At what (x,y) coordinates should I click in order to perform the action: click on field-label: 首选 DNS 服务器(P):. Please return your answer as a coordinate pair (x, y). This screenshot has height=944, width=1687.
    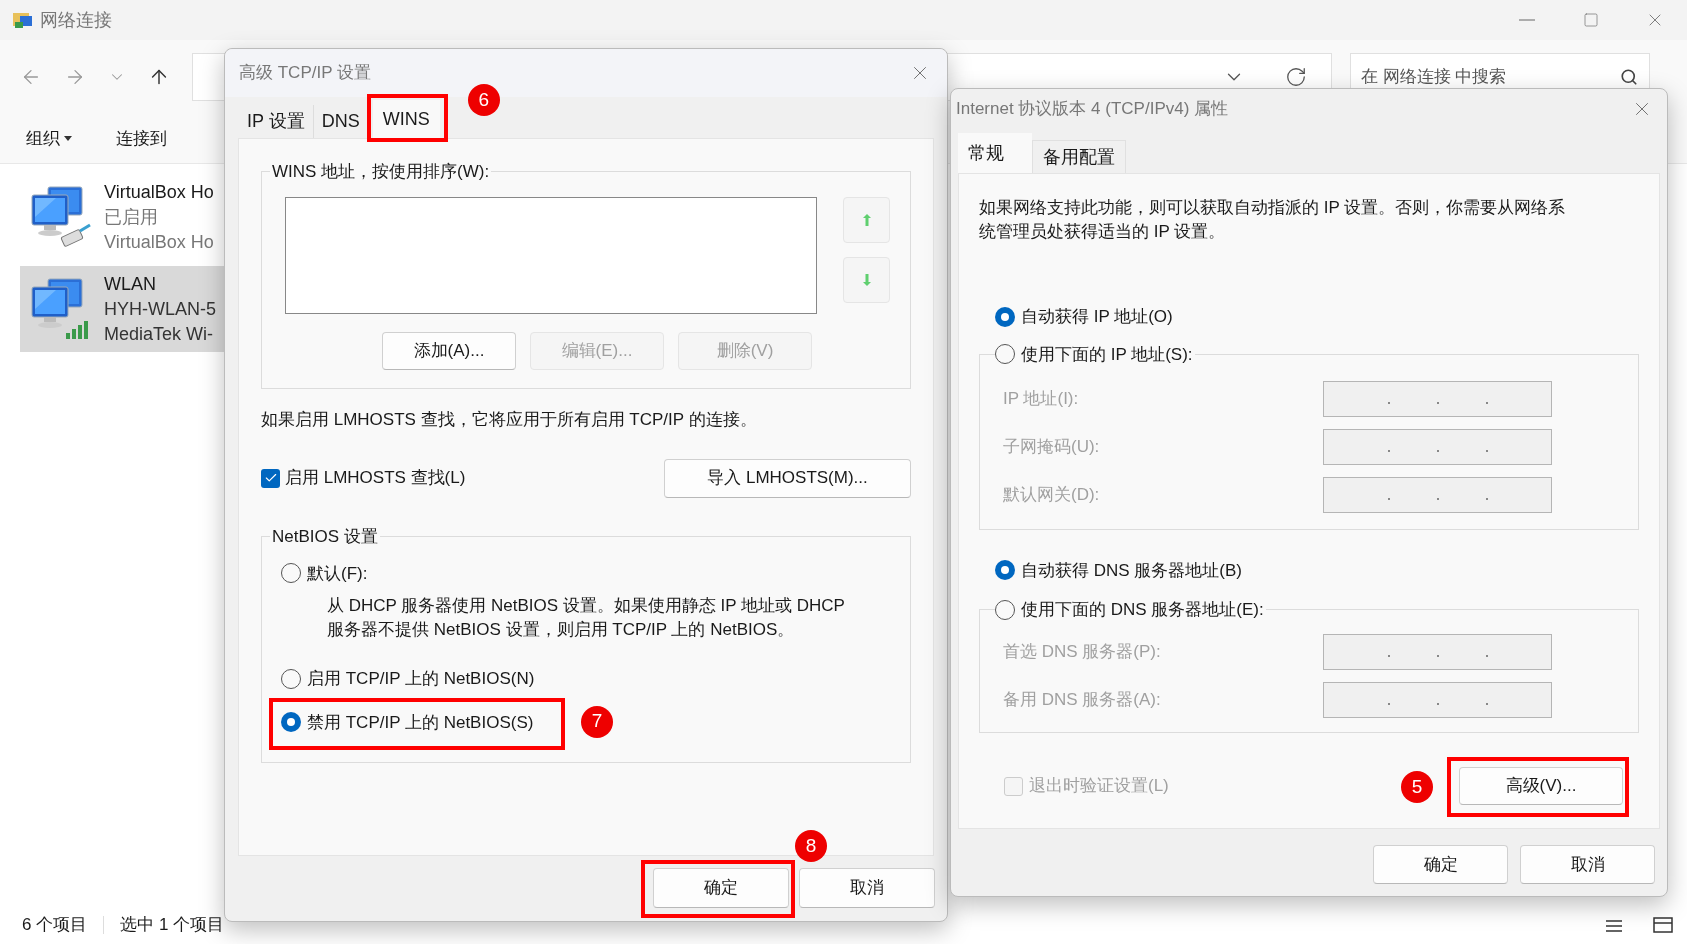
    Looking at the image, I should click on (1082, 652).